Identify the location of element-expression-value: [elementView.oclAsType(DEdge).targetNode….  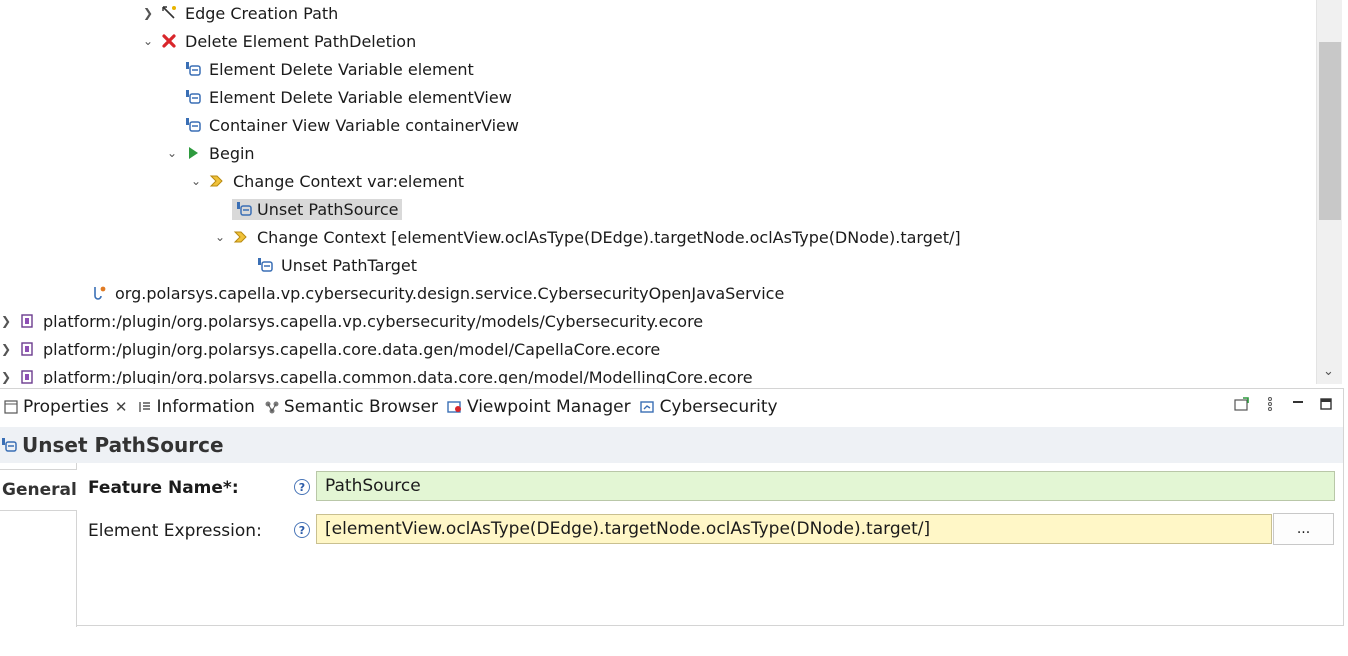
(628, 529).